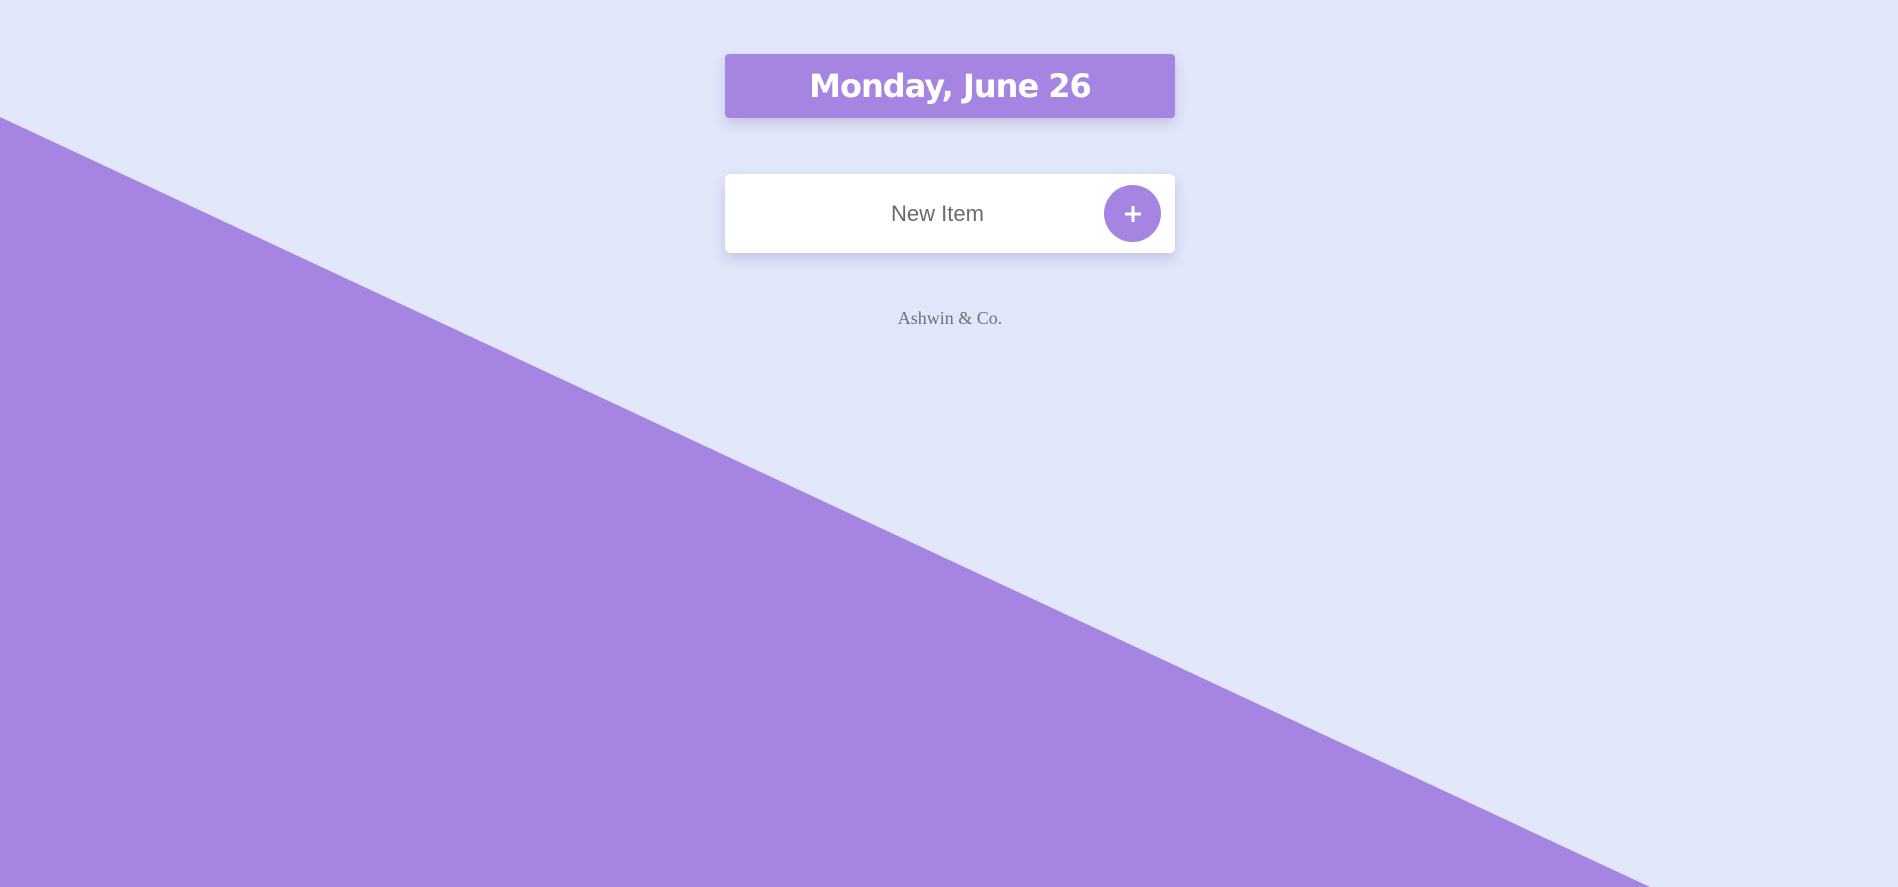 The width and height of the screenshot is (1898, 887). I want to click on date-heading-text: Monday, June 26, so click(950, 86).